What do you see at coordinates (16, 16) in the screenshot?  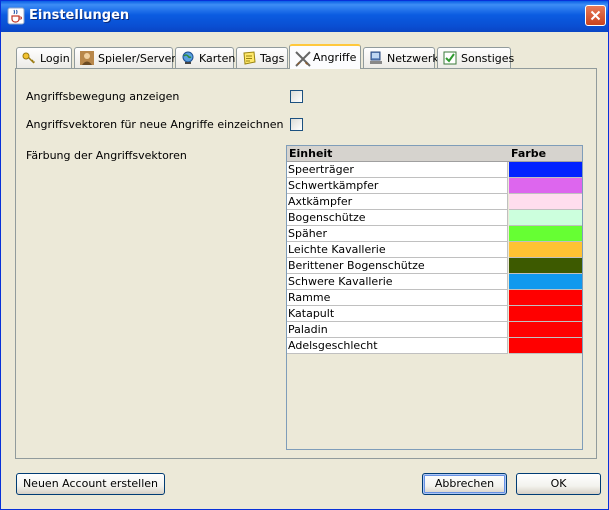 I see `java-cup-icon` at bounding box center [16, 16].